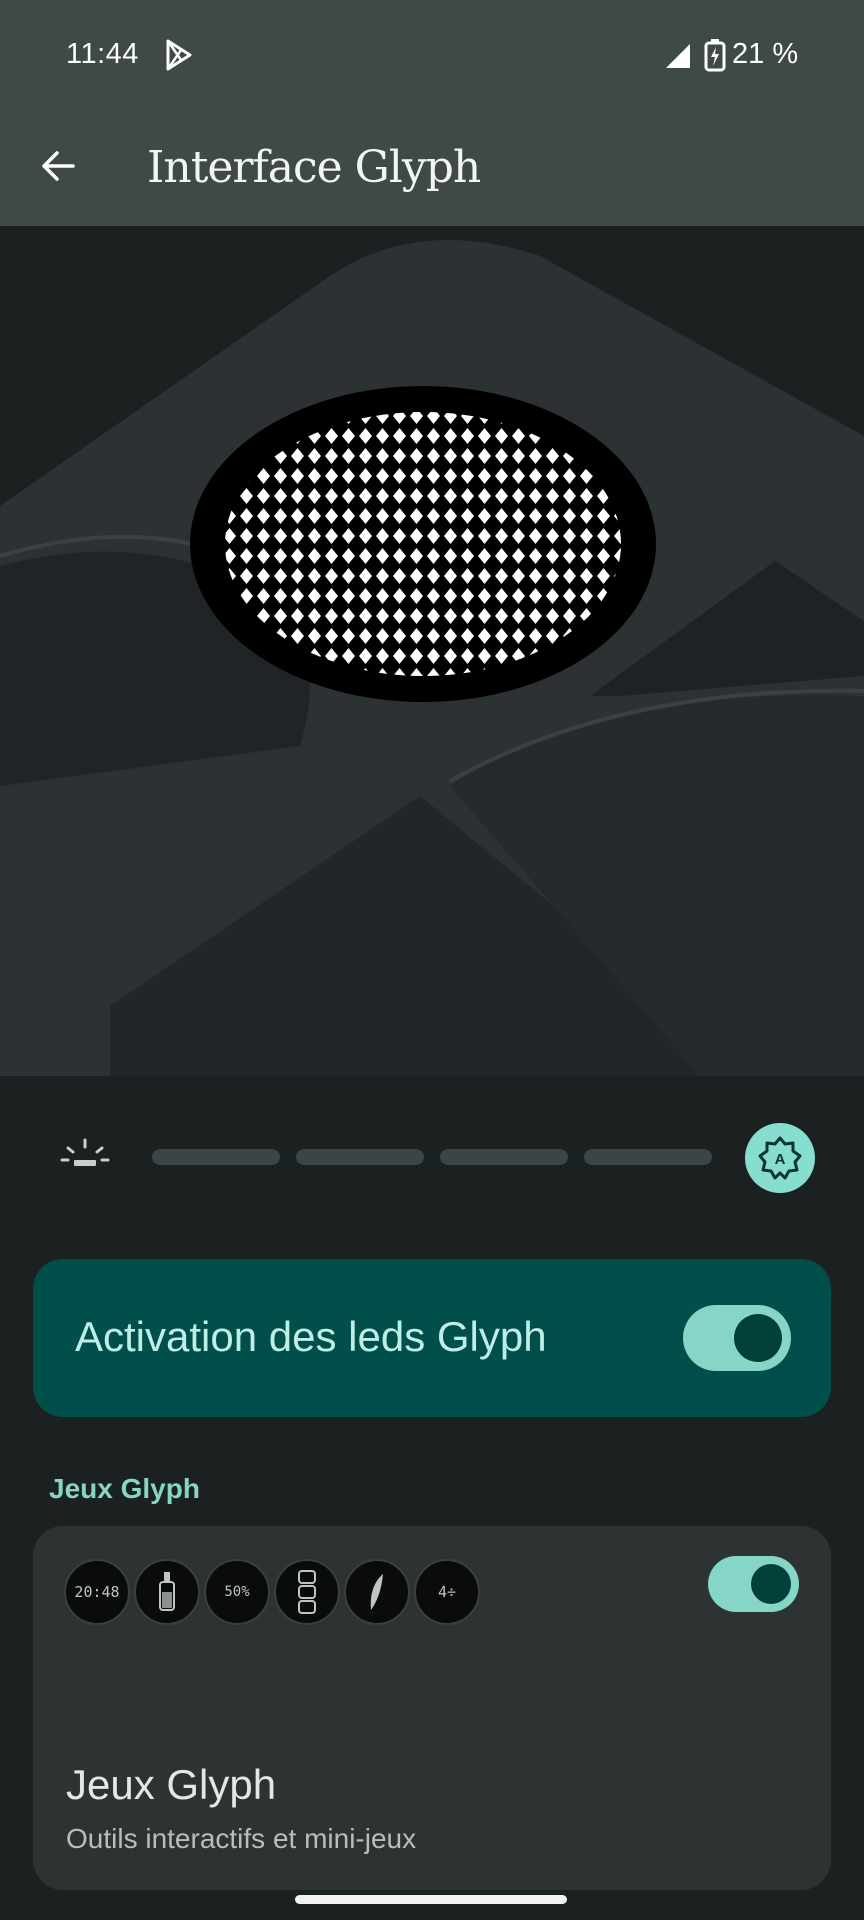 The width and height of the screenshot is (864, 1920). I want to click on activation-toggle, so click(737, 1338).